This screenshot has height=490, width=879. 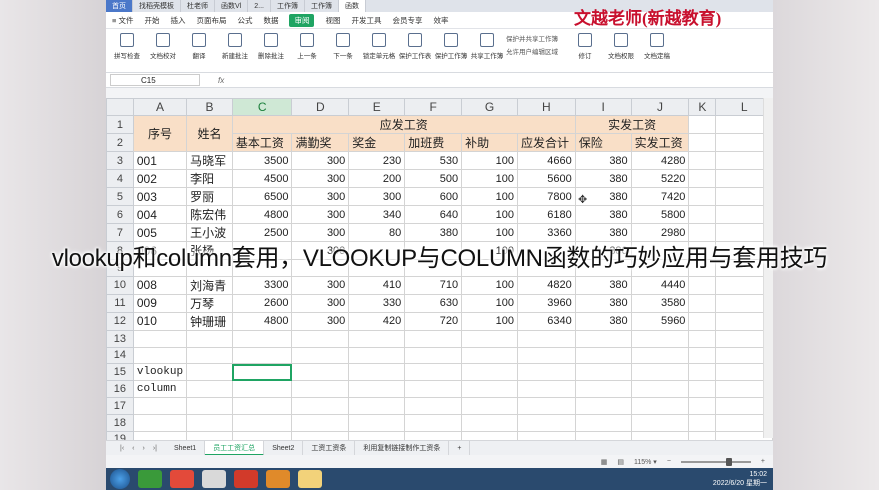 What do you see at coordinates (120, 178) in the screenshot?
I see `row-header: 4` at bounding box center [120, 178].